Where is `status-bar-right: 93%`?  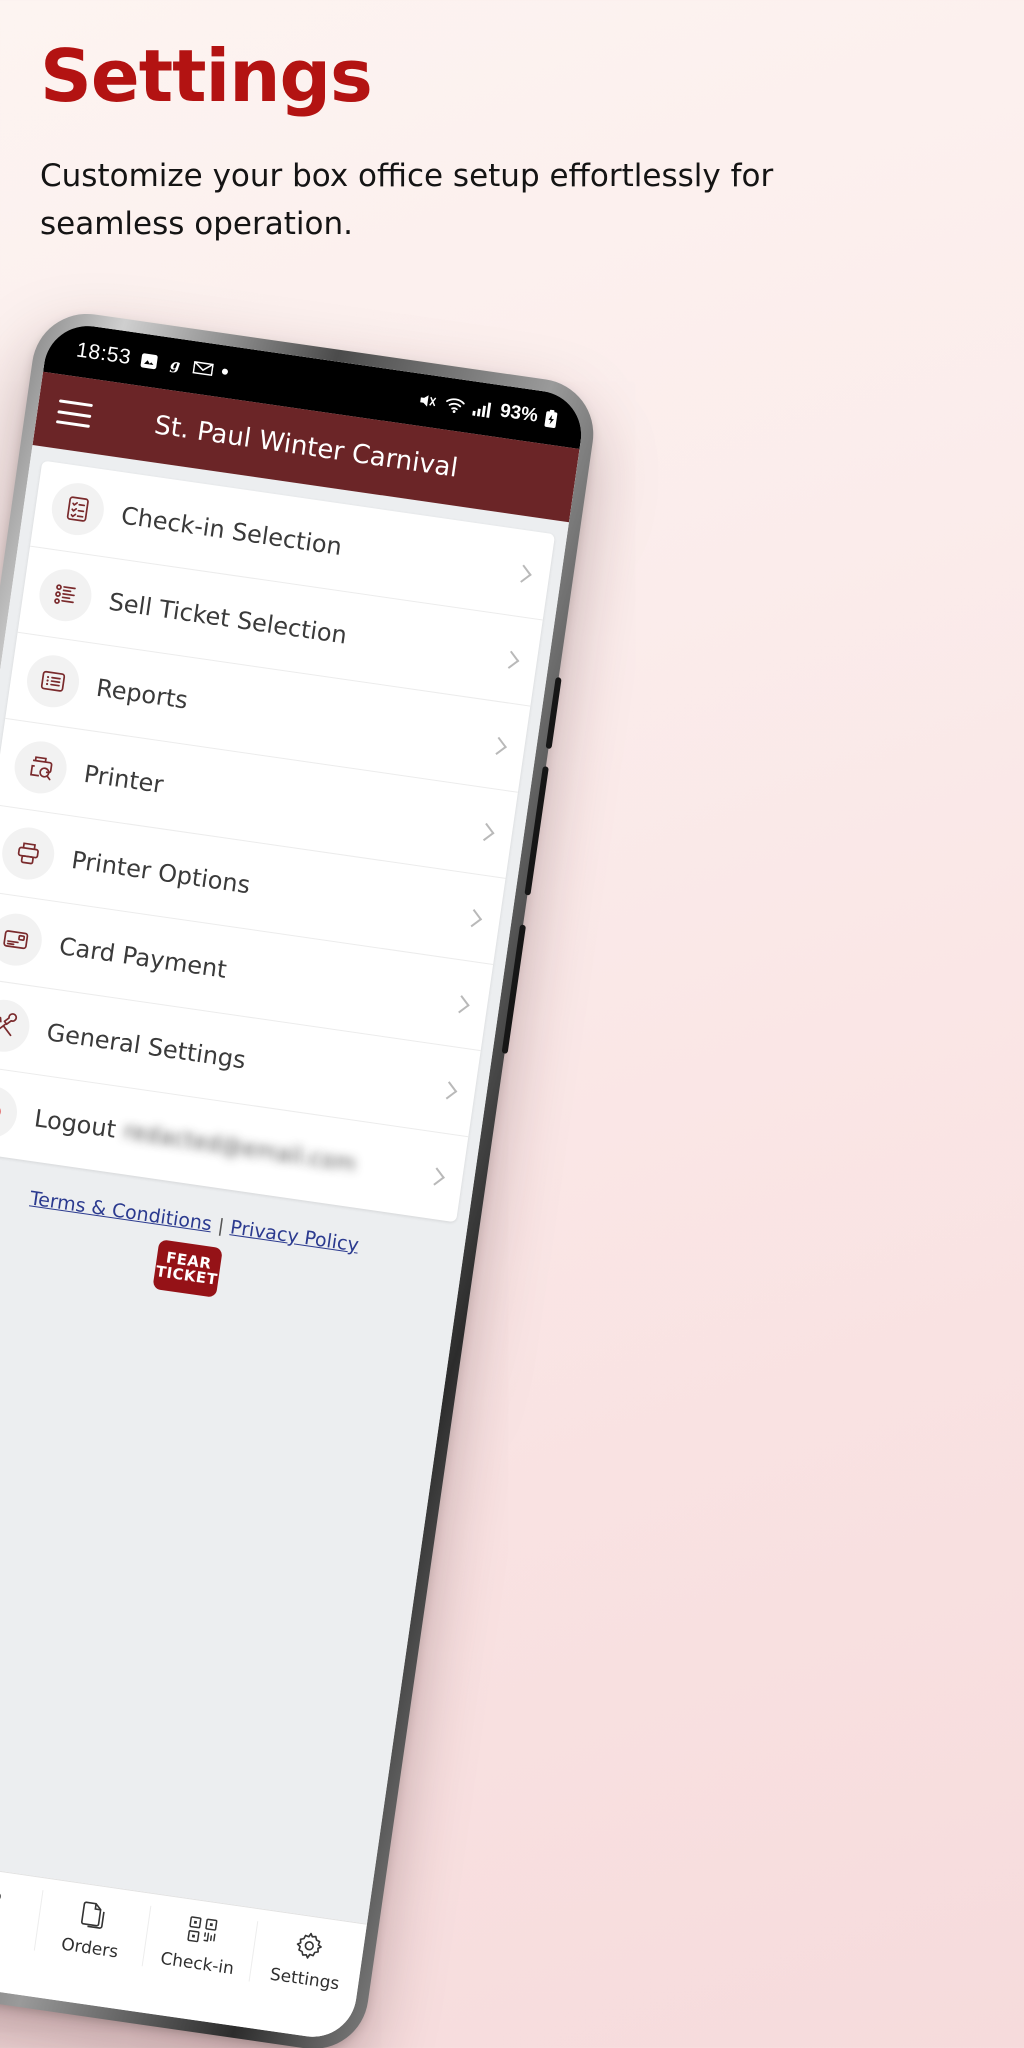 status-bar-right: 93% is located at coordinates (487, 410).